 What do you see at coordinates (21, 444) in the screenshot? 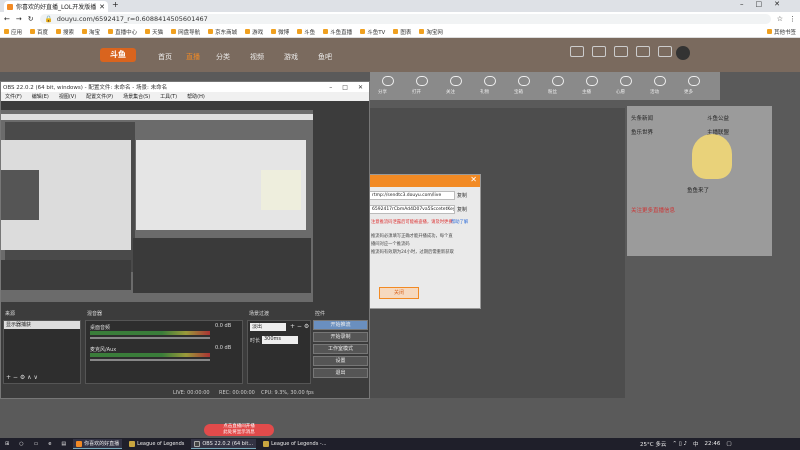
I see `search-icon: ○` at bounding box center [21, 444].